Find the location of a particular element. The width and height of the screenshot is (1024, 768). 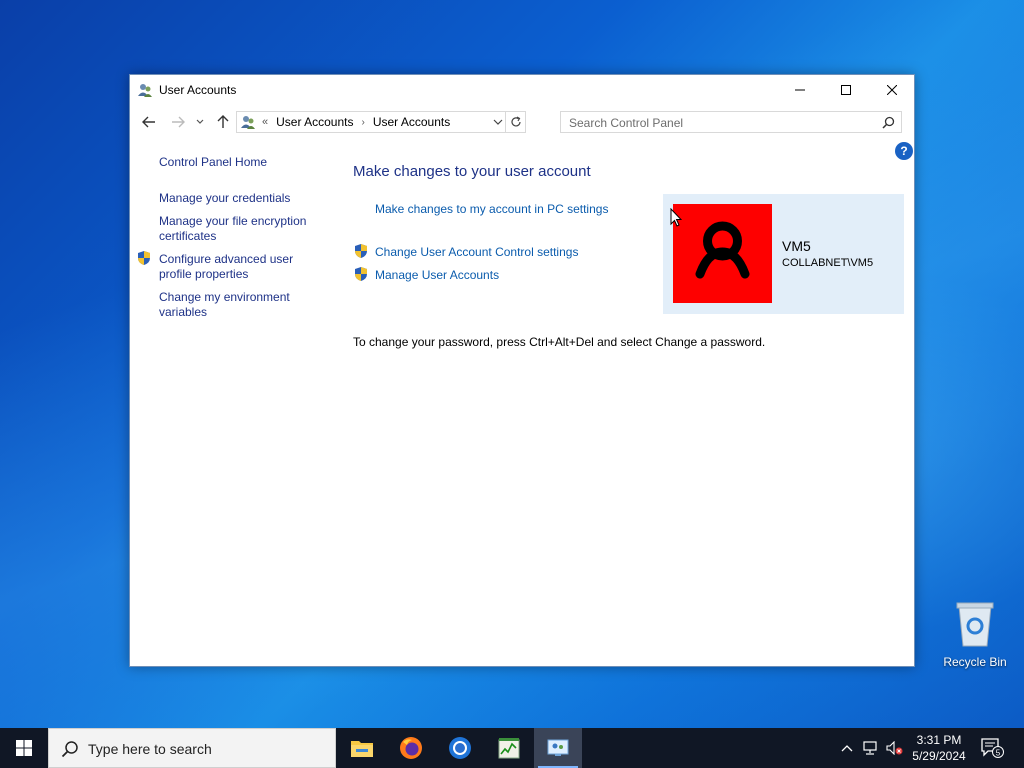

chrome-icon is located at coordinates (460, 748).